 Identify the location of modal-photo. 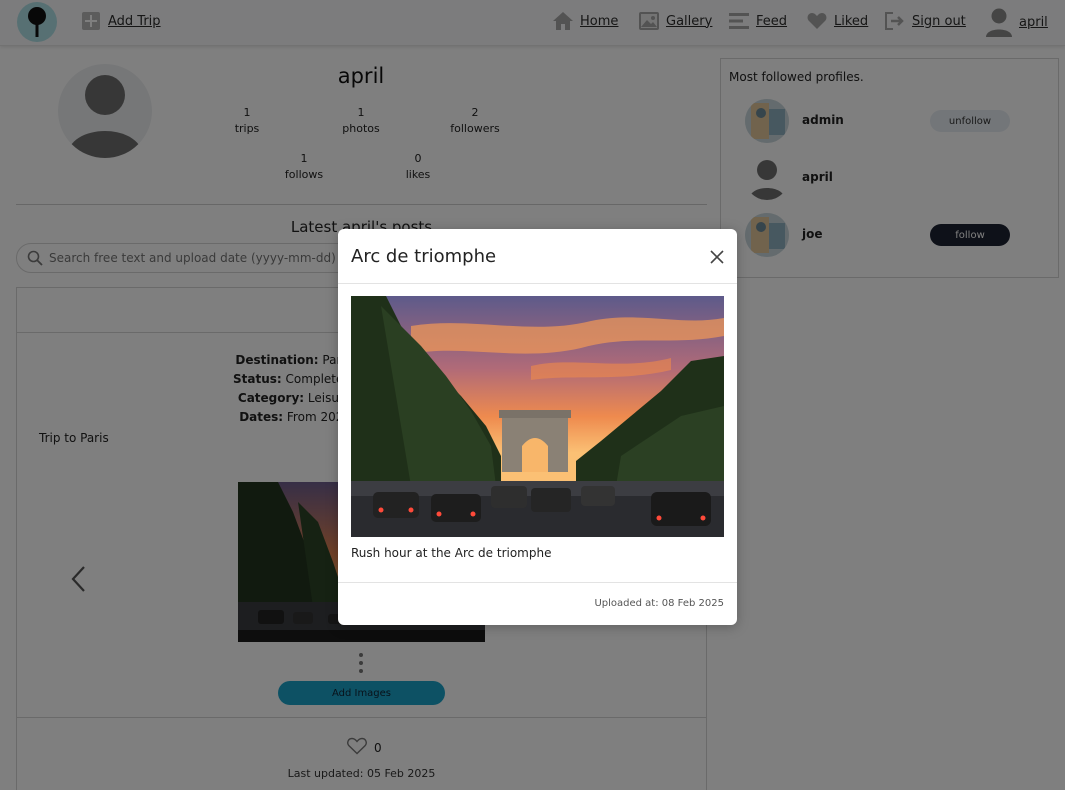
(537, 416).